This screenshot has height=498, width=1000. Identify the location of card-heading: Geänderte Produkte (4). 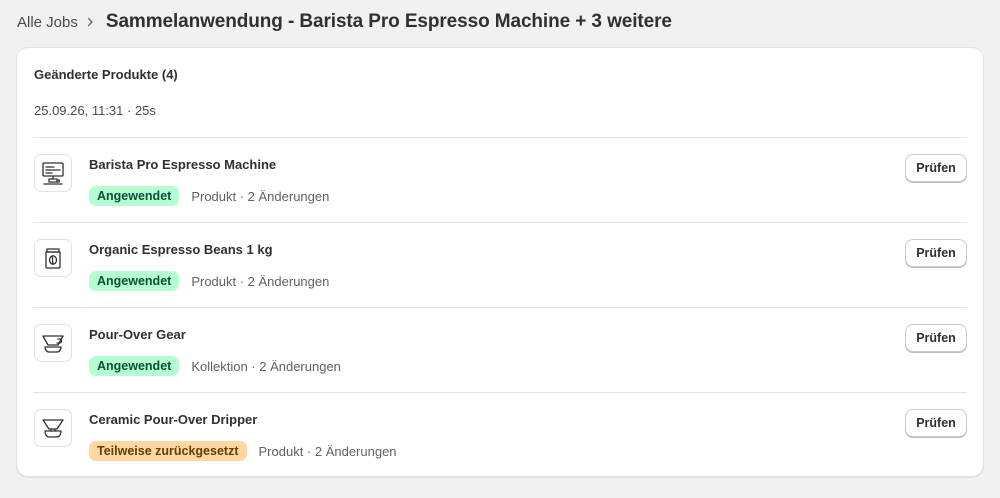
(106, 74).